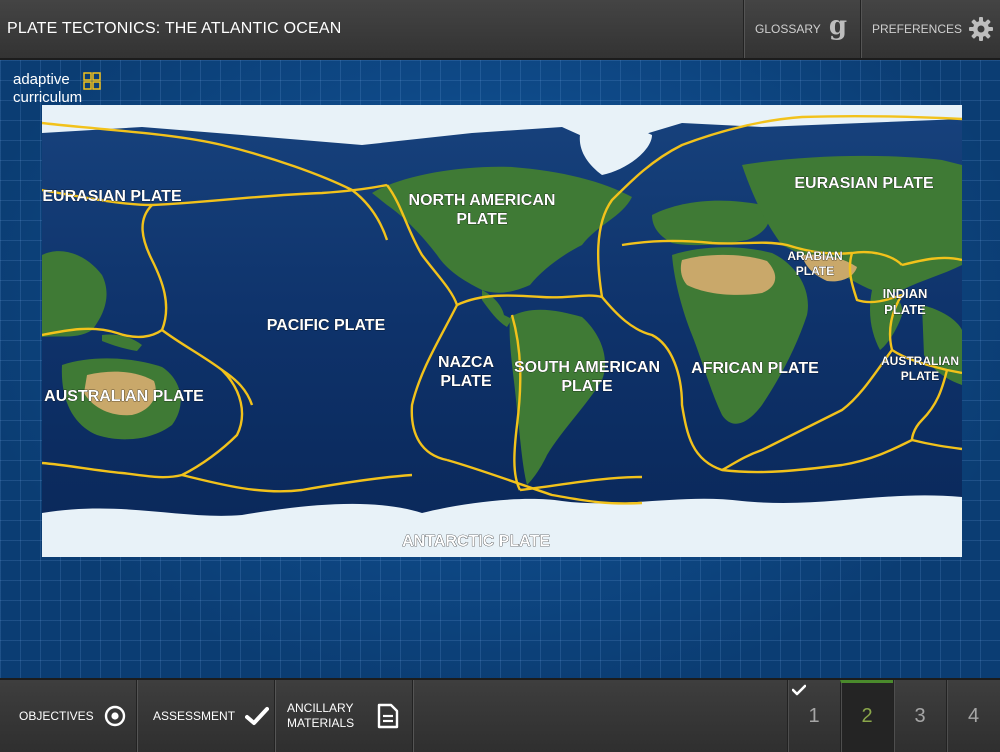 The height and width of the screenshot is (752, 1000). I want to click on plate-label-indian: INDIAN PLATE, so click(905, 301).